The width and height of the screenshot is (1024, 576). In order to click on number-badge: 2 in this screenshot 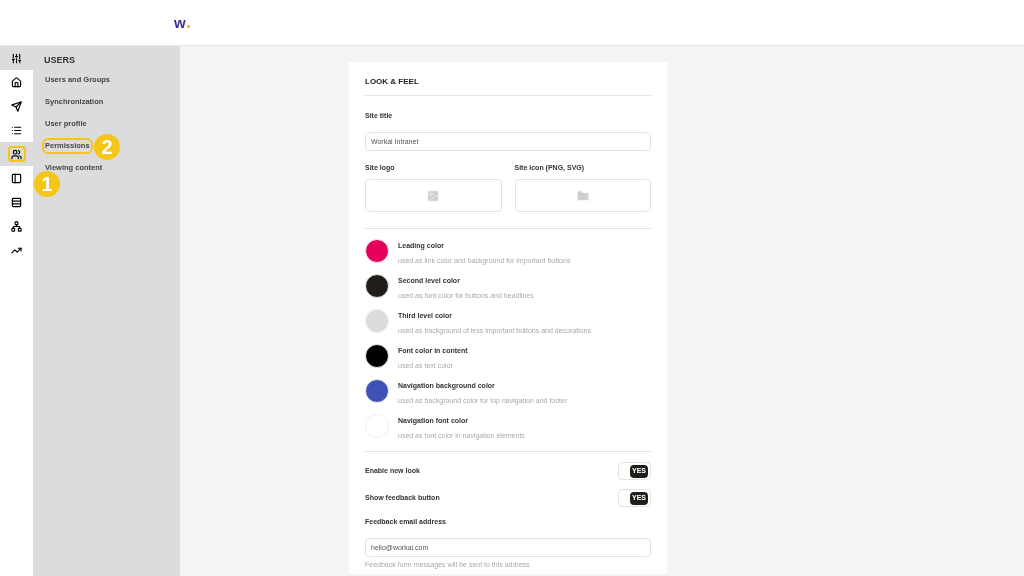, I will do `click(107, 146)`.